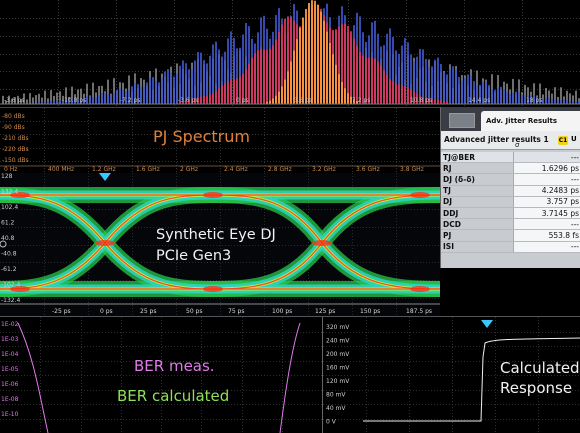 The image size is (580, 433). What do you see at coordinates (242, 100) in the screenshot?
I see `histogram-x-tick: 0 ps` at bounding box center [242, 100].